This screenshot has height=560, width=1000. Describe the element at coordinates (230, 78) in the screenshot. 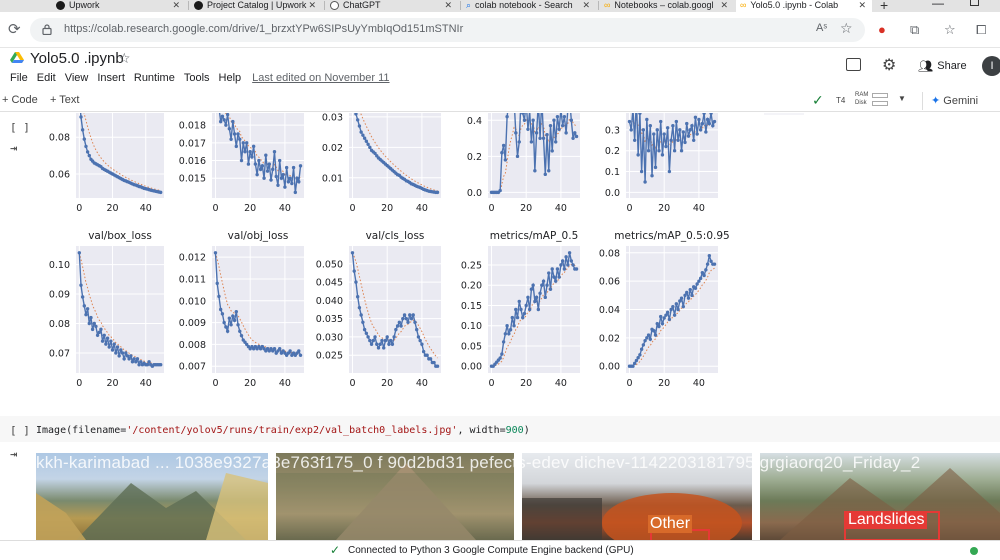

I see `menu-help: Help` at that location.